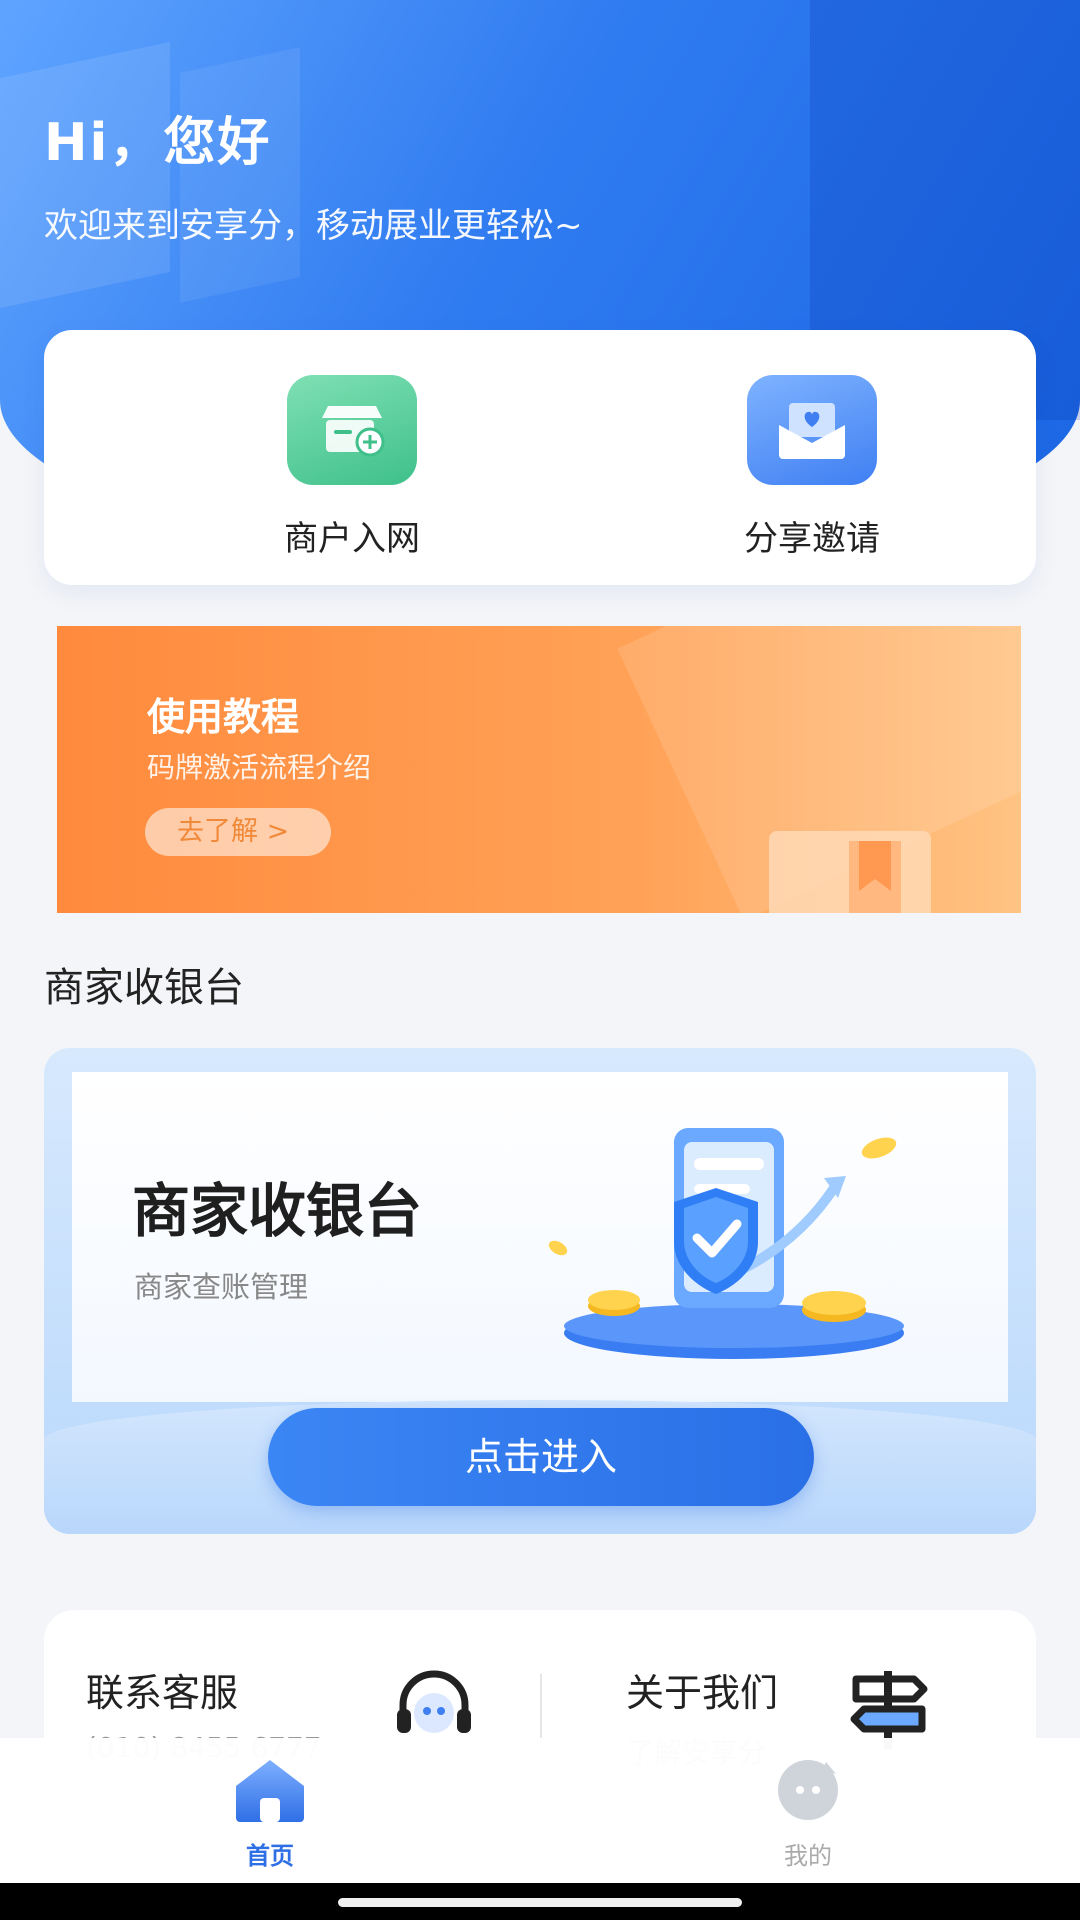  Describe the element at coordinates (223, 717) in the screenshot. I see `tutorial-title: 使用教程` at that location.